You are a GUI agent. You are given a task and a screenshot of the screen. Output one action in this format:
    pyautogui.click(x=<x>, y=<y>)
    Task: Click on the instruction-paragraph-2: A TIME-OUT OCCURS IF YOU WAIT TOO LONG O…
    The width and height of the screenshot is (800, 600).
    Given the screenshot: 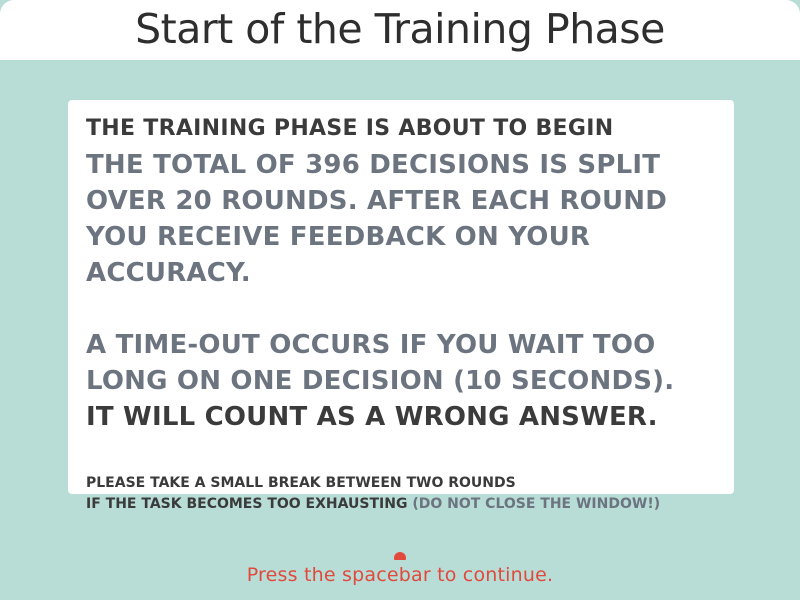 What is the action you would take?
    pyautogui.click(x=396, y=381)
    